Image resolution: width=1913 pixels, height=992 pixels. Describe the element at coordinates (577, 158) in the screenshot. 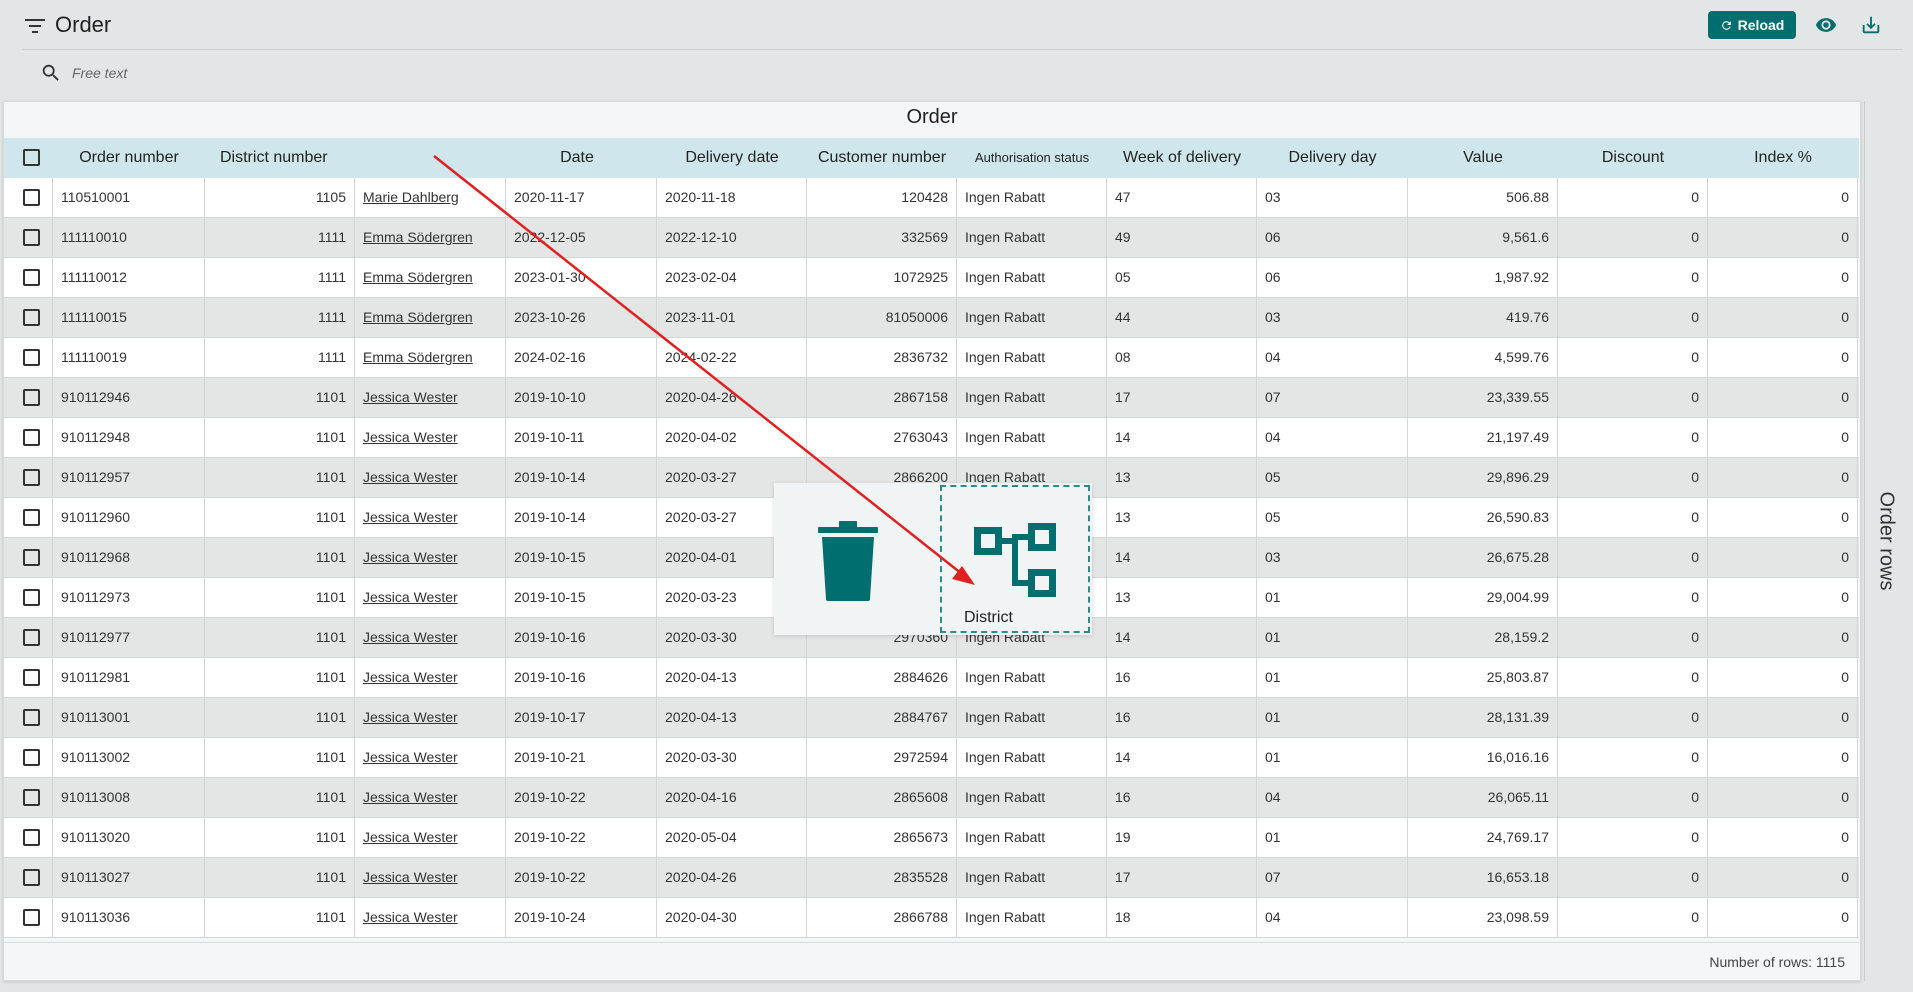

I see `column-header: Date` at that location.